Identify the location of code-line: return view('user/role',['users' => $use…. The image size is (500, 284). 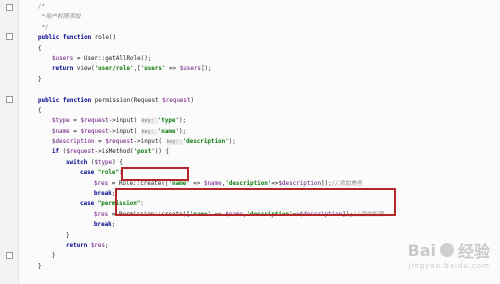
(204, 69).